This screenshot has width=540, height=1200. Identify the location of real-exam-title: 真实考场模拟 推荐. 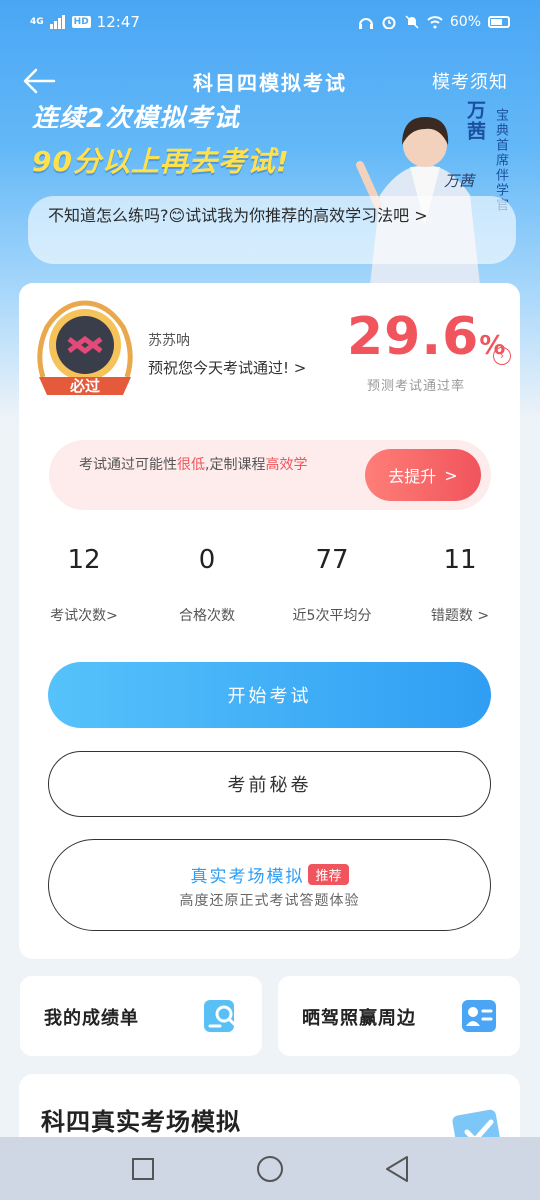
(269, 874).